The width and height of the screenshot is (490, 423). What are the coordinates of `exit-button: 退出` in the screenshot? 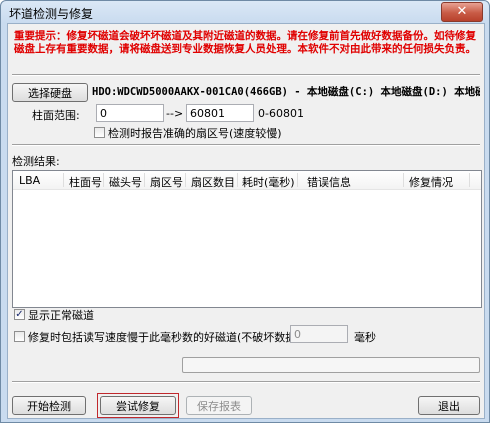 It's located at (449, 405).